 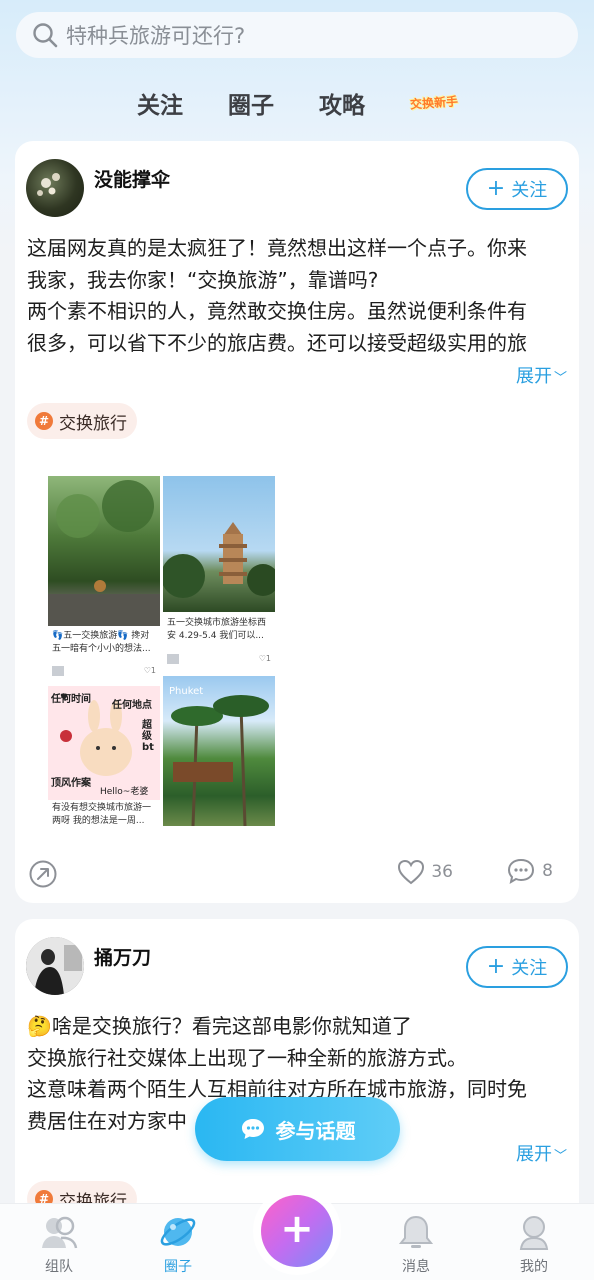 What do you see at coordinates (434, 102) in the screenshot?
I see `tab-exchange-newbie: 交换新手` at bounding box center [434, 102].